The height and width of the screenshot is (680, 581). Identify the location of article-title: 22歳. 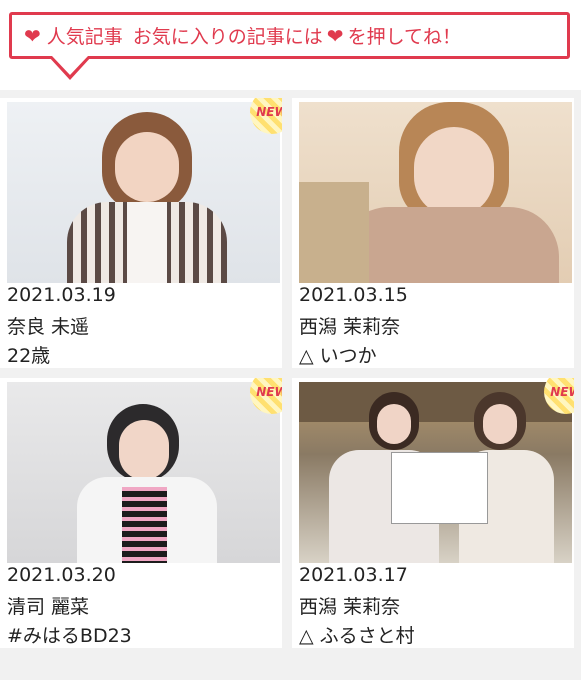
(28, 354).